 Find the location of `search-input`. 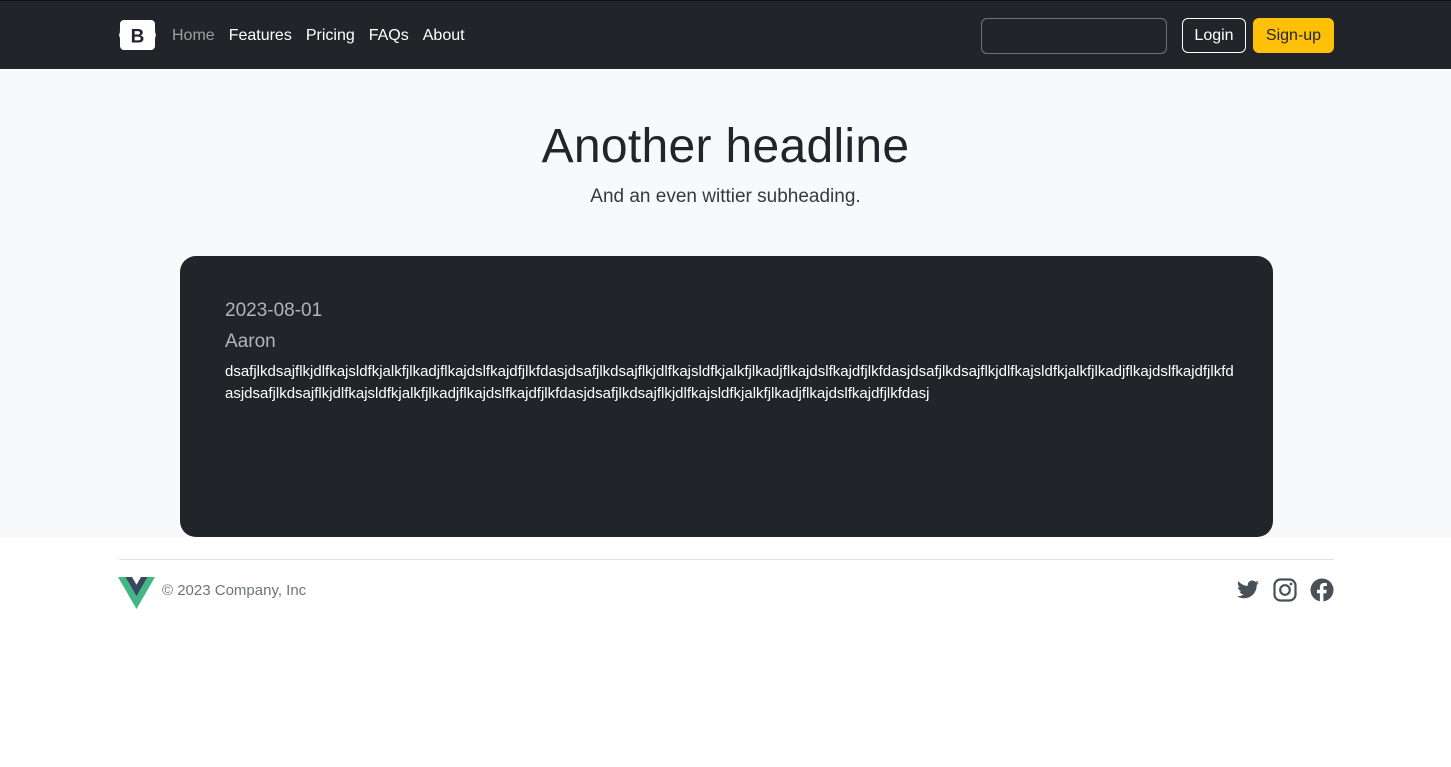

search-input is located at coordinates (1074, 36).